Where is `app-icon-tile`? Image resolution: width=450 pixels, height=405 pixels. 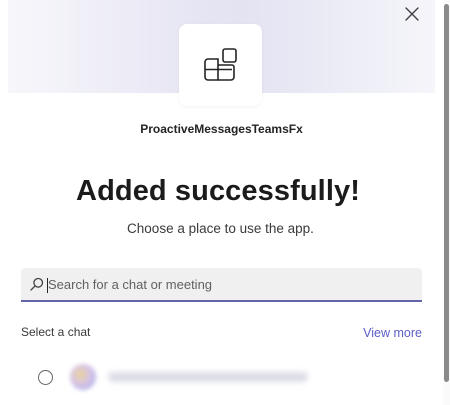 app-icon-tile is located at coordinates (220, 65).